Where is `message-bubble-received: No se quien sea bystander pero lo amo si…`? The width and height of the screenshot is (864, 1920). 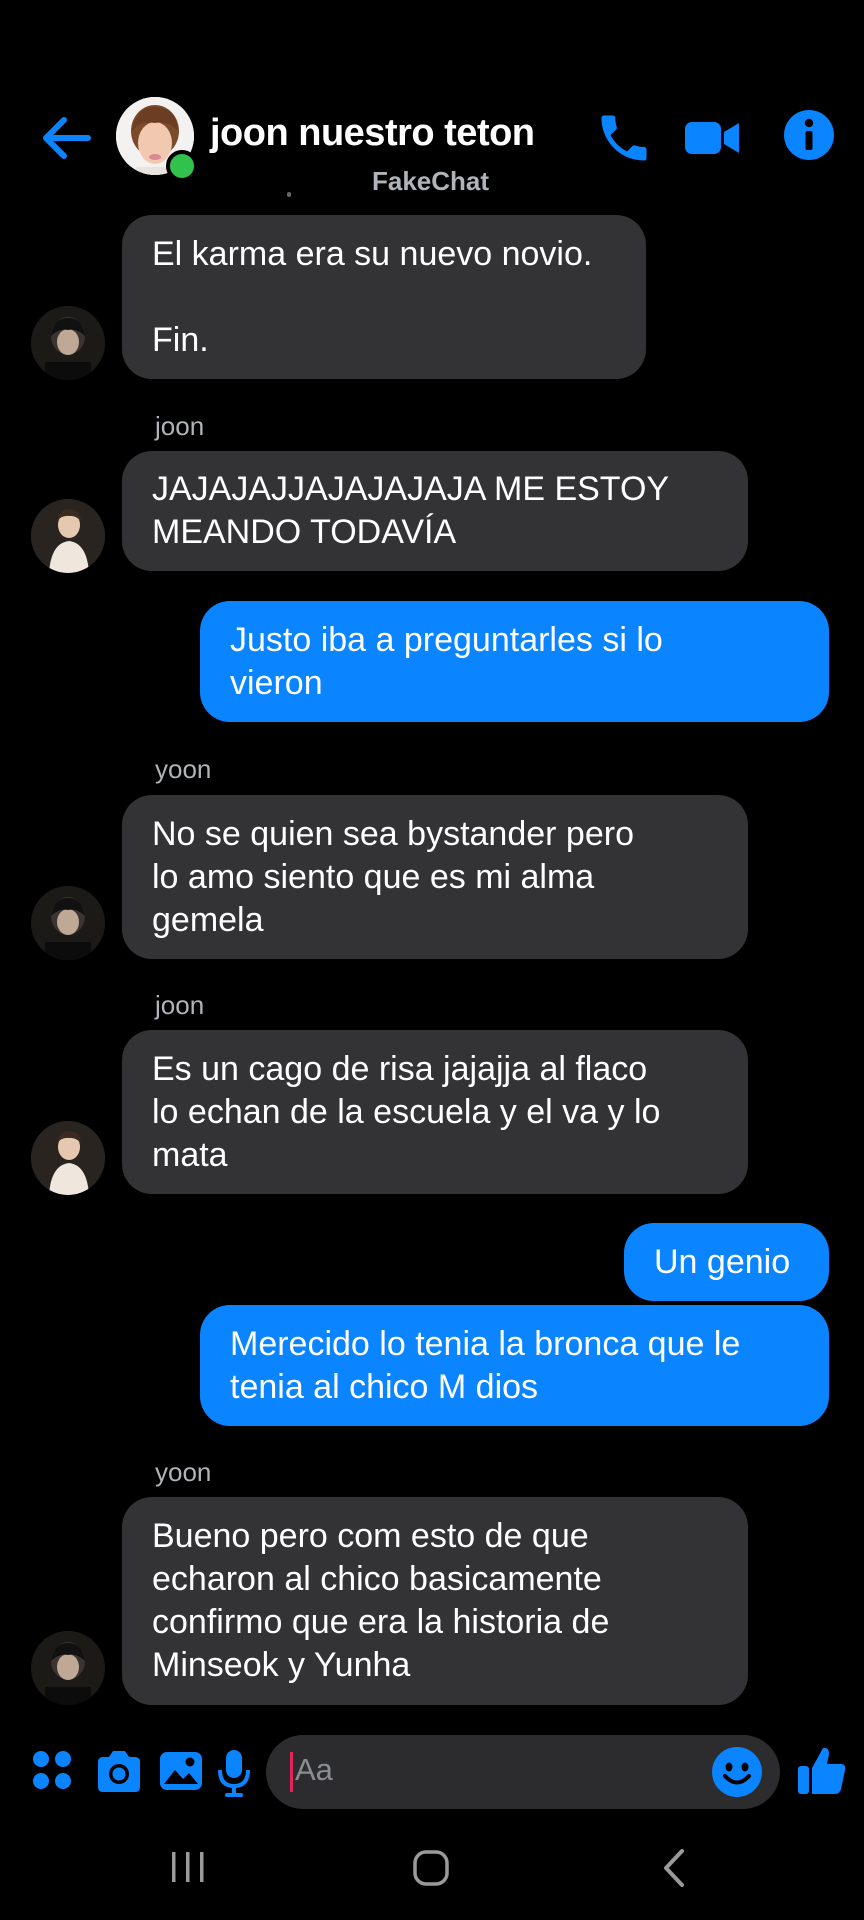
message-bubble-received: No se quien sea bystander pero lo amo si… is located at coordinates (435, 877).